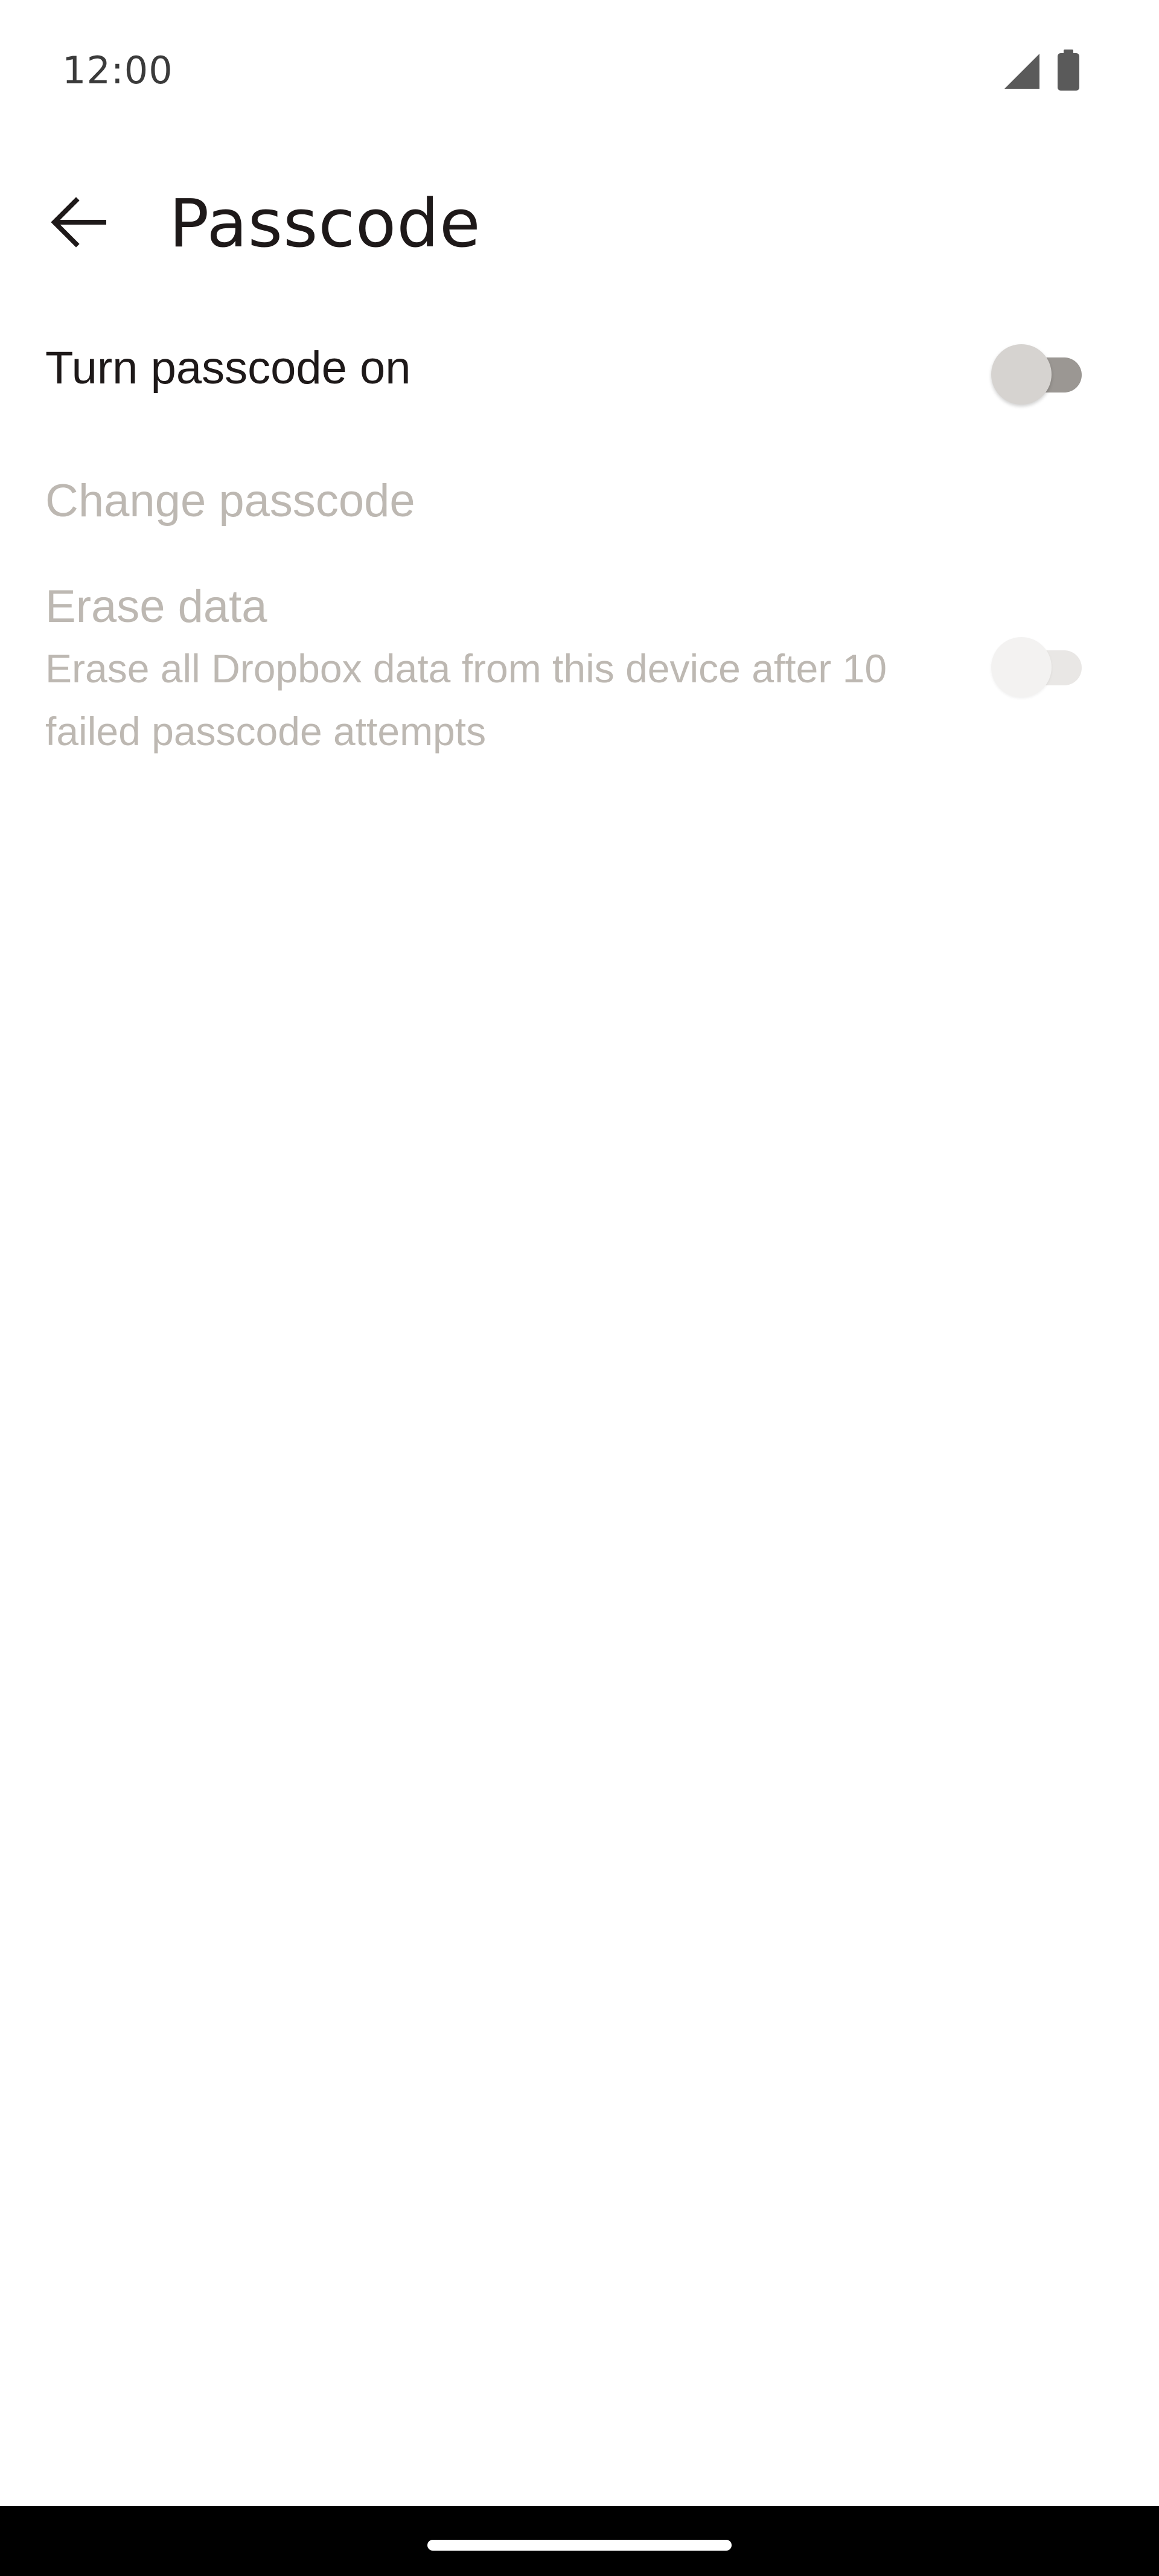 This screenshot has height=2576, width=1159. I want to click on erase-data-toggle, so click(1036, 664).